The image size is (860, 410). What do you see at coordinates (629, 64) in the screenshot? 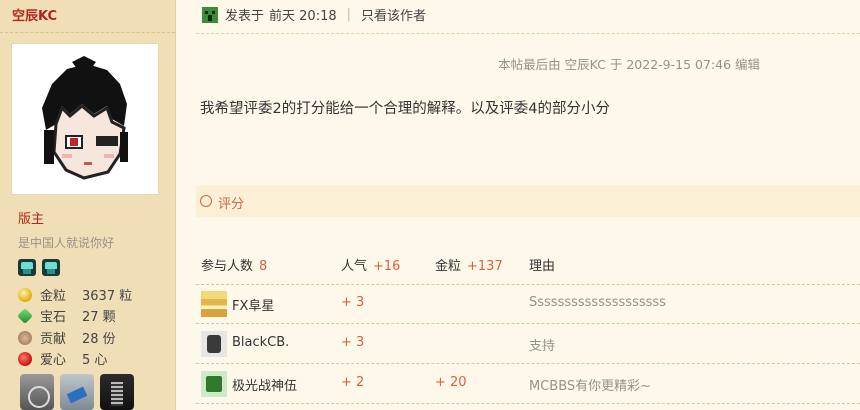
I see `edit-note: 本帖最后由 空辰KC 于 2022-9-15 07:46 编辑` at bounding box center [629, 64].